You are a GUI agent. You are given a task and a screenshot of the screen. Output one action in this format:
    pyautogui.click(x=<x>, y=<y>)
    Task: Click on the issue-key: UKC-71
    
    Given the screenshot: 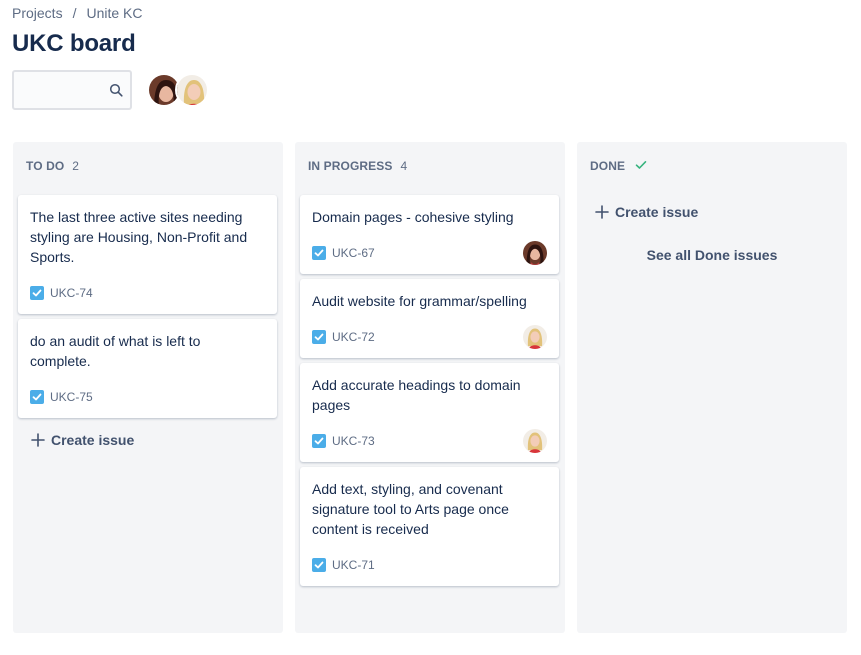 What is the action you would take?
    pyautogui.click(x=353, y=565)
    